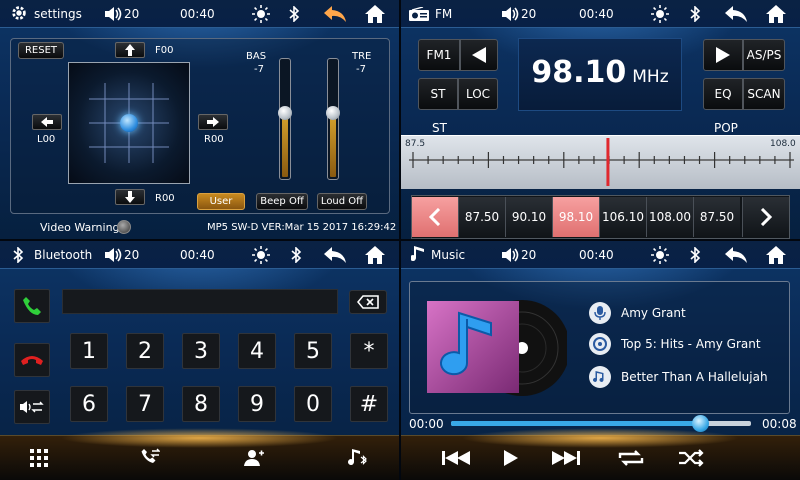 The height and width of the screenshot is (480, 800). What do you see at coordinates (579, 72) in the screenshot?
I see `frequency-value: 98.10` at bounding box center [579, 72].